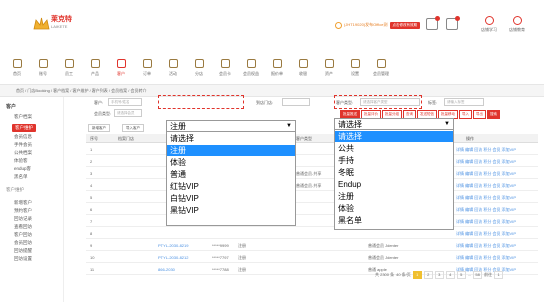 This screenshot has width=544, height=302. I want to click on sidebar-item: 黑名单, so click(21, 177).